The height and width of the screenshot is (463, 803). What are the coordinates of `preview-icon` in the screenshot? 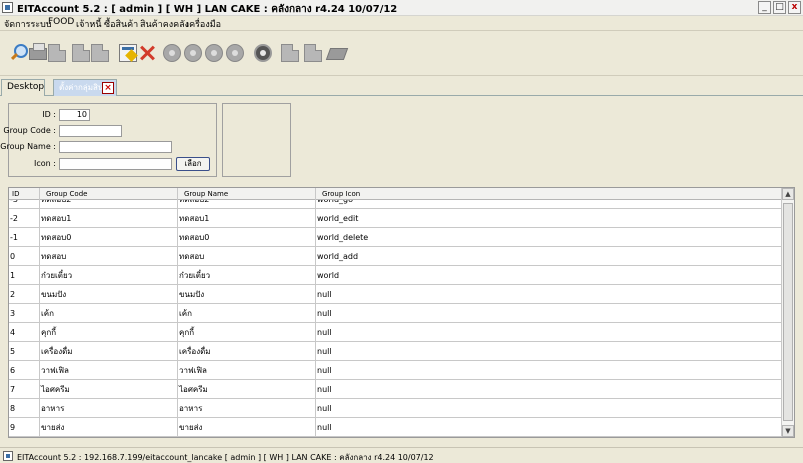 It's located at (57, 53).